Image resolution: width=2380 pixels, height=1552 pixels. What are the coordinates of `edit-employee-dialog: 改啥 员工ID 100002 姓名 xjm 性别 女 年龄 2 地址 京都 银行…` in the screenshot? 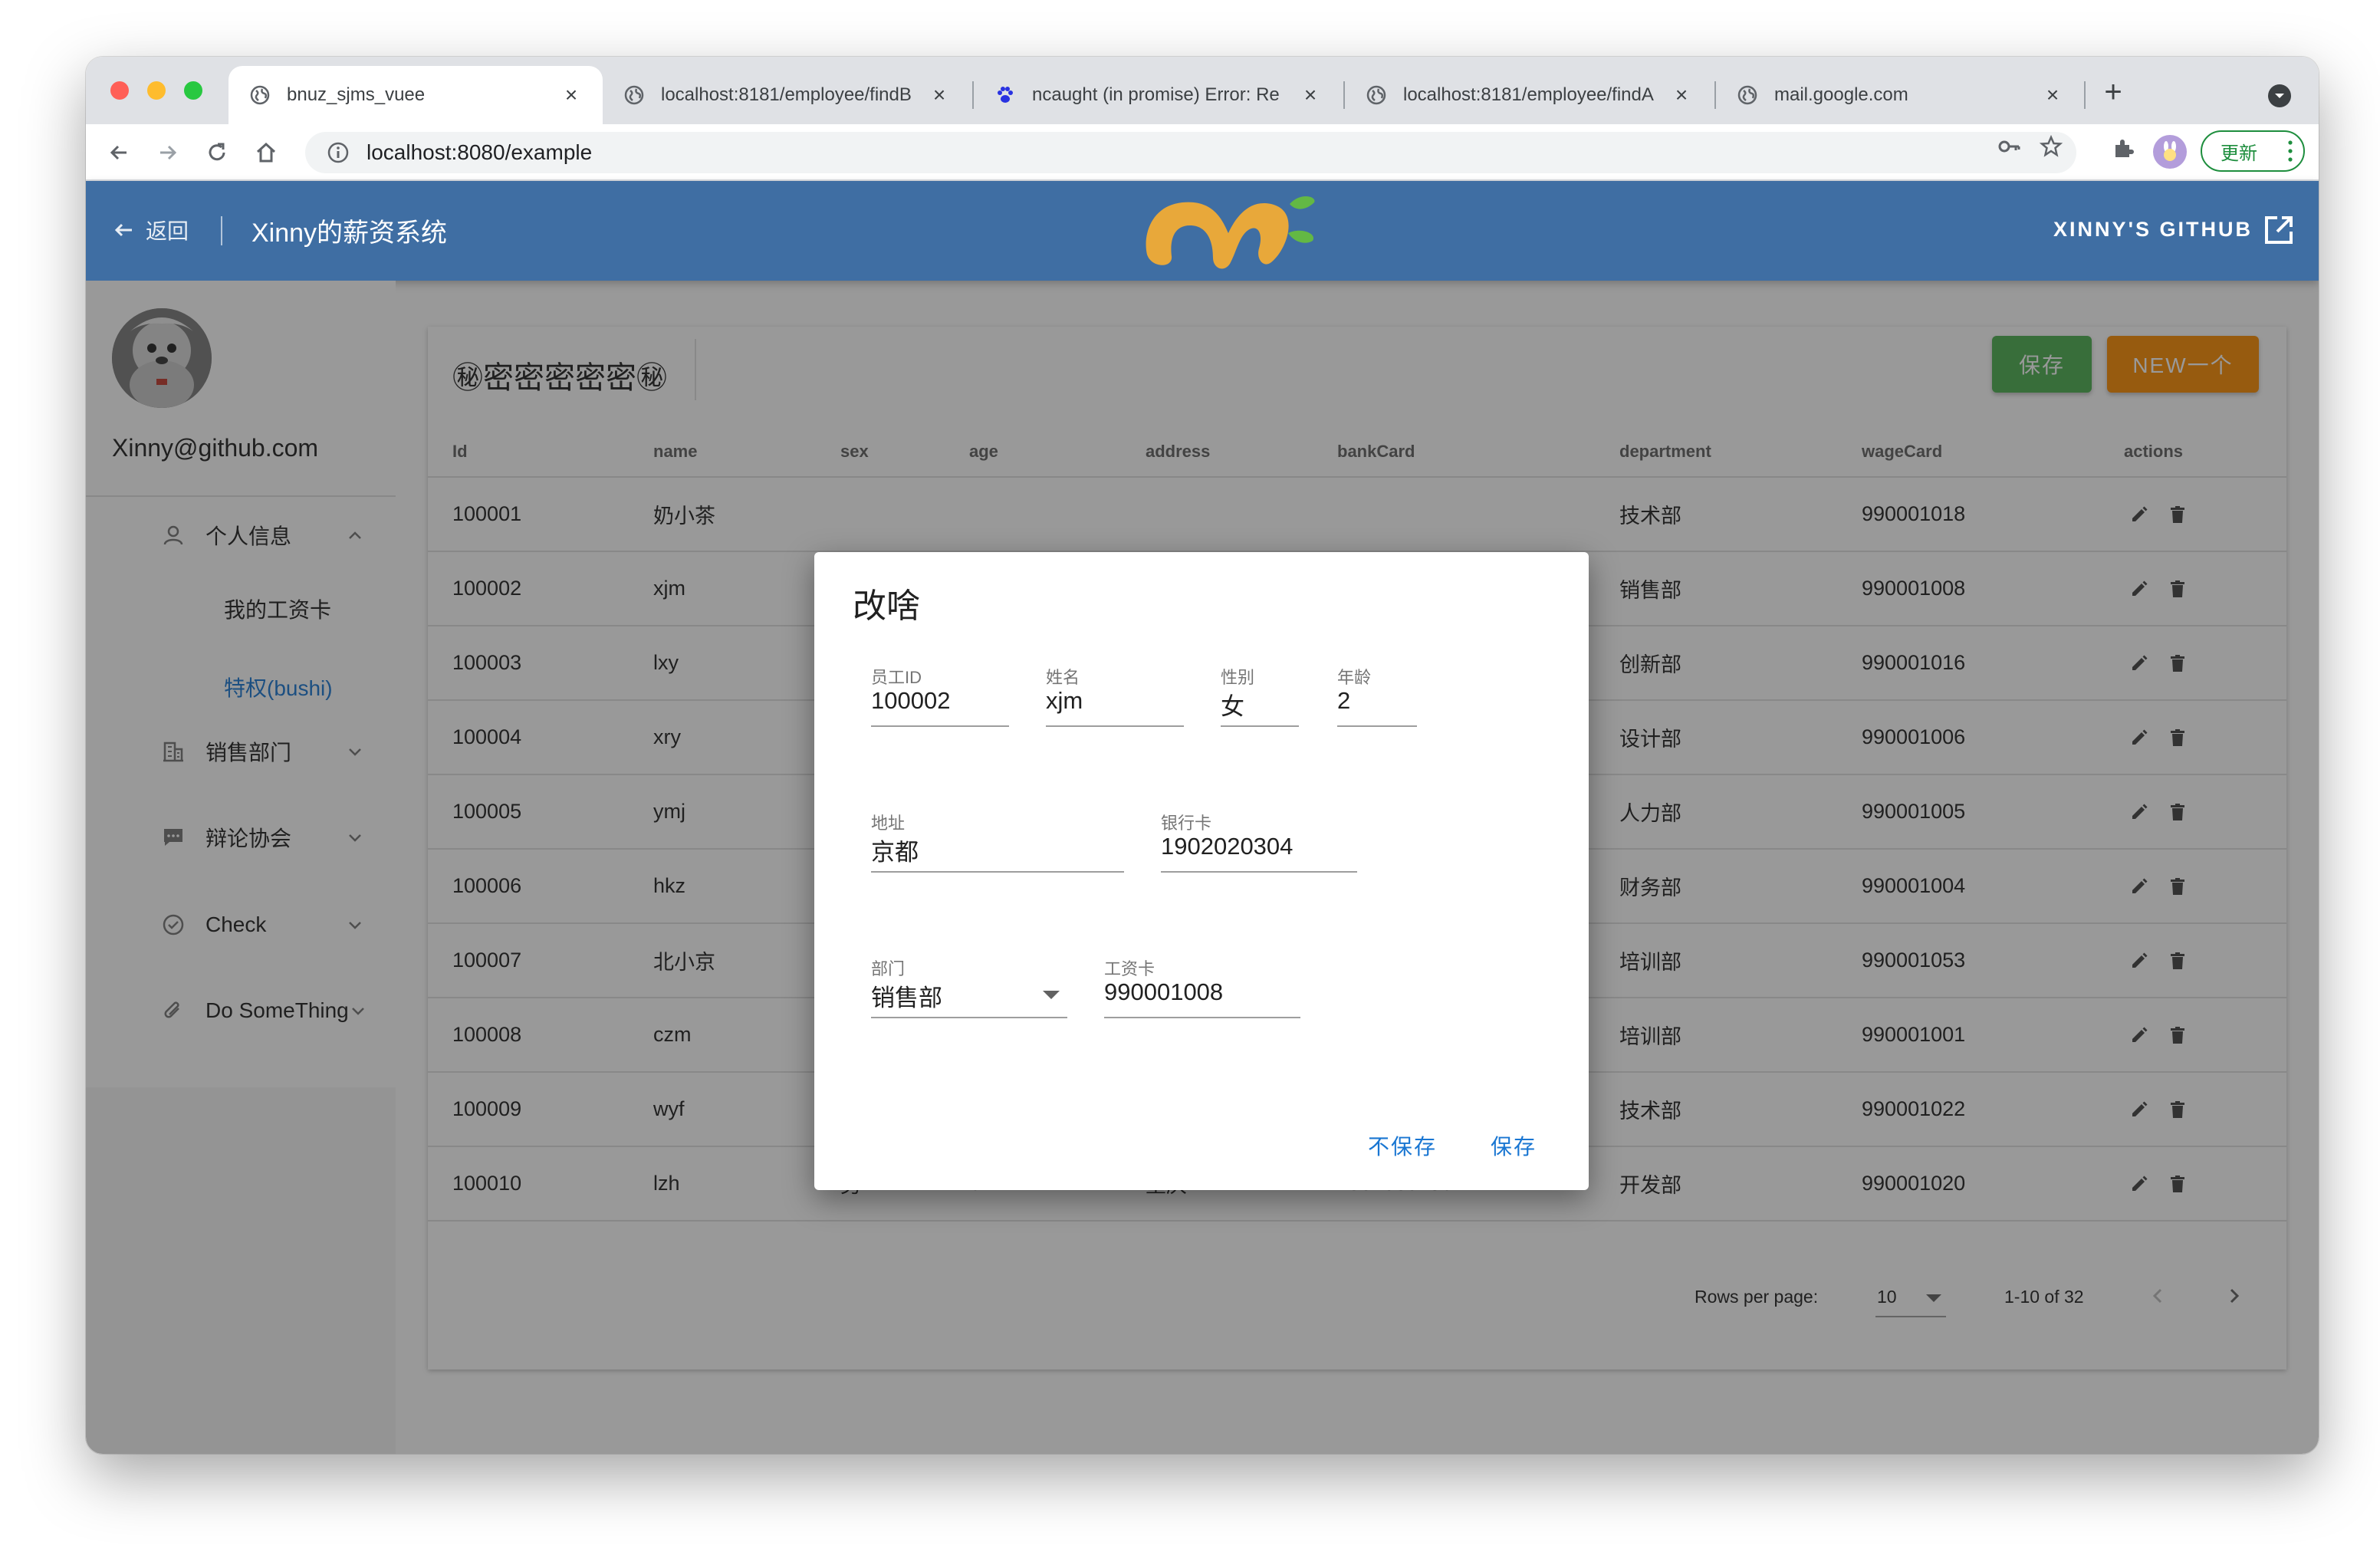 It's located at (1202, 871).